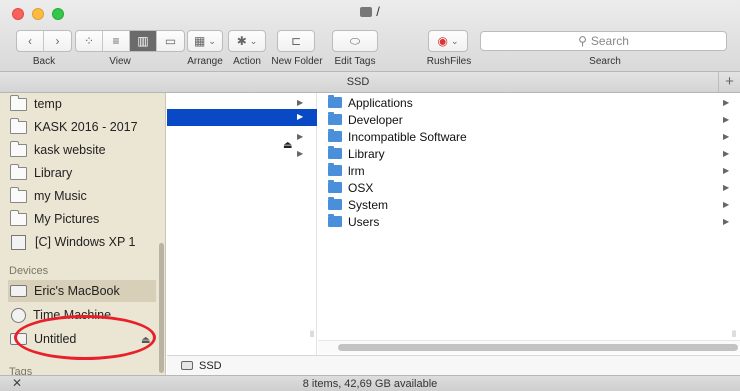  I want to click on back-button: ‹, so click(30, 41).